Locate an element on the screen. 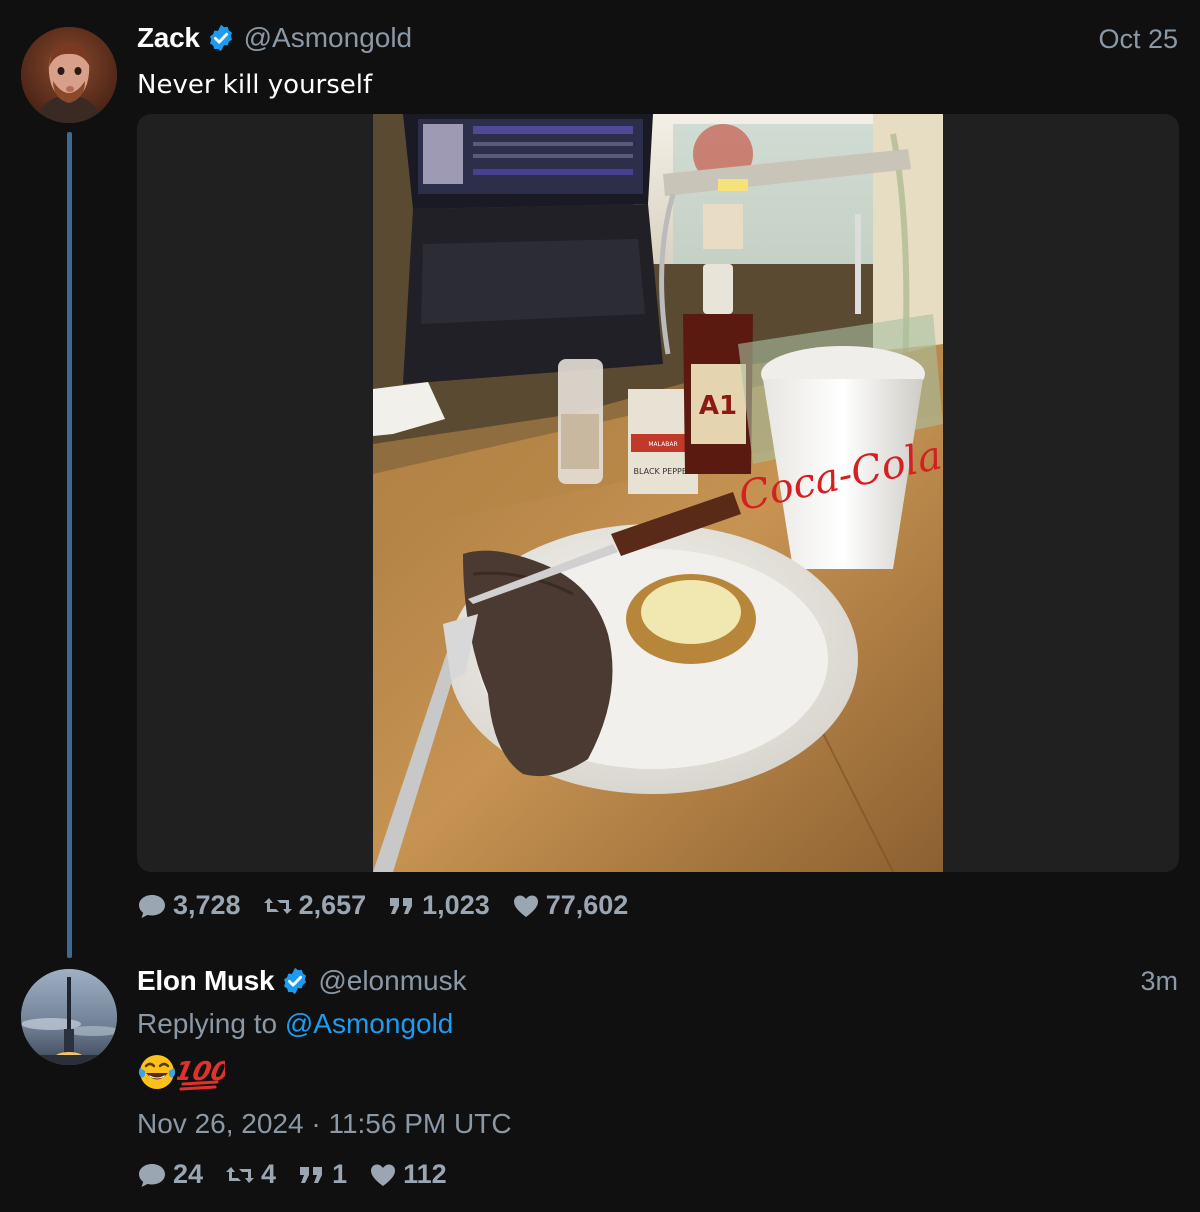 This screenshot has height=1212, width=1200. tweet-header: Zack @Asmongold is located at coordinates (274, 38).